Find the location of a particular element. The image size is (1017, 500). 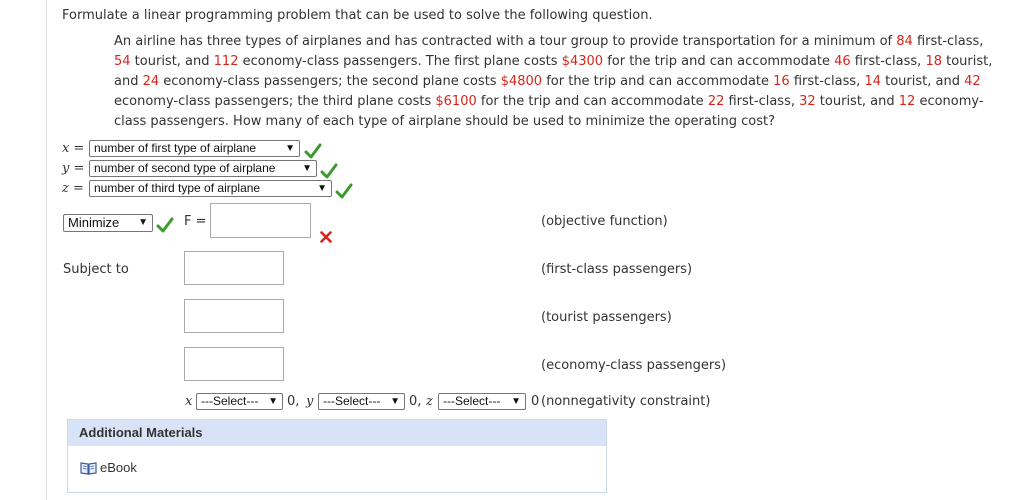

var-y-label: y = is located at coordinates (73, 168).